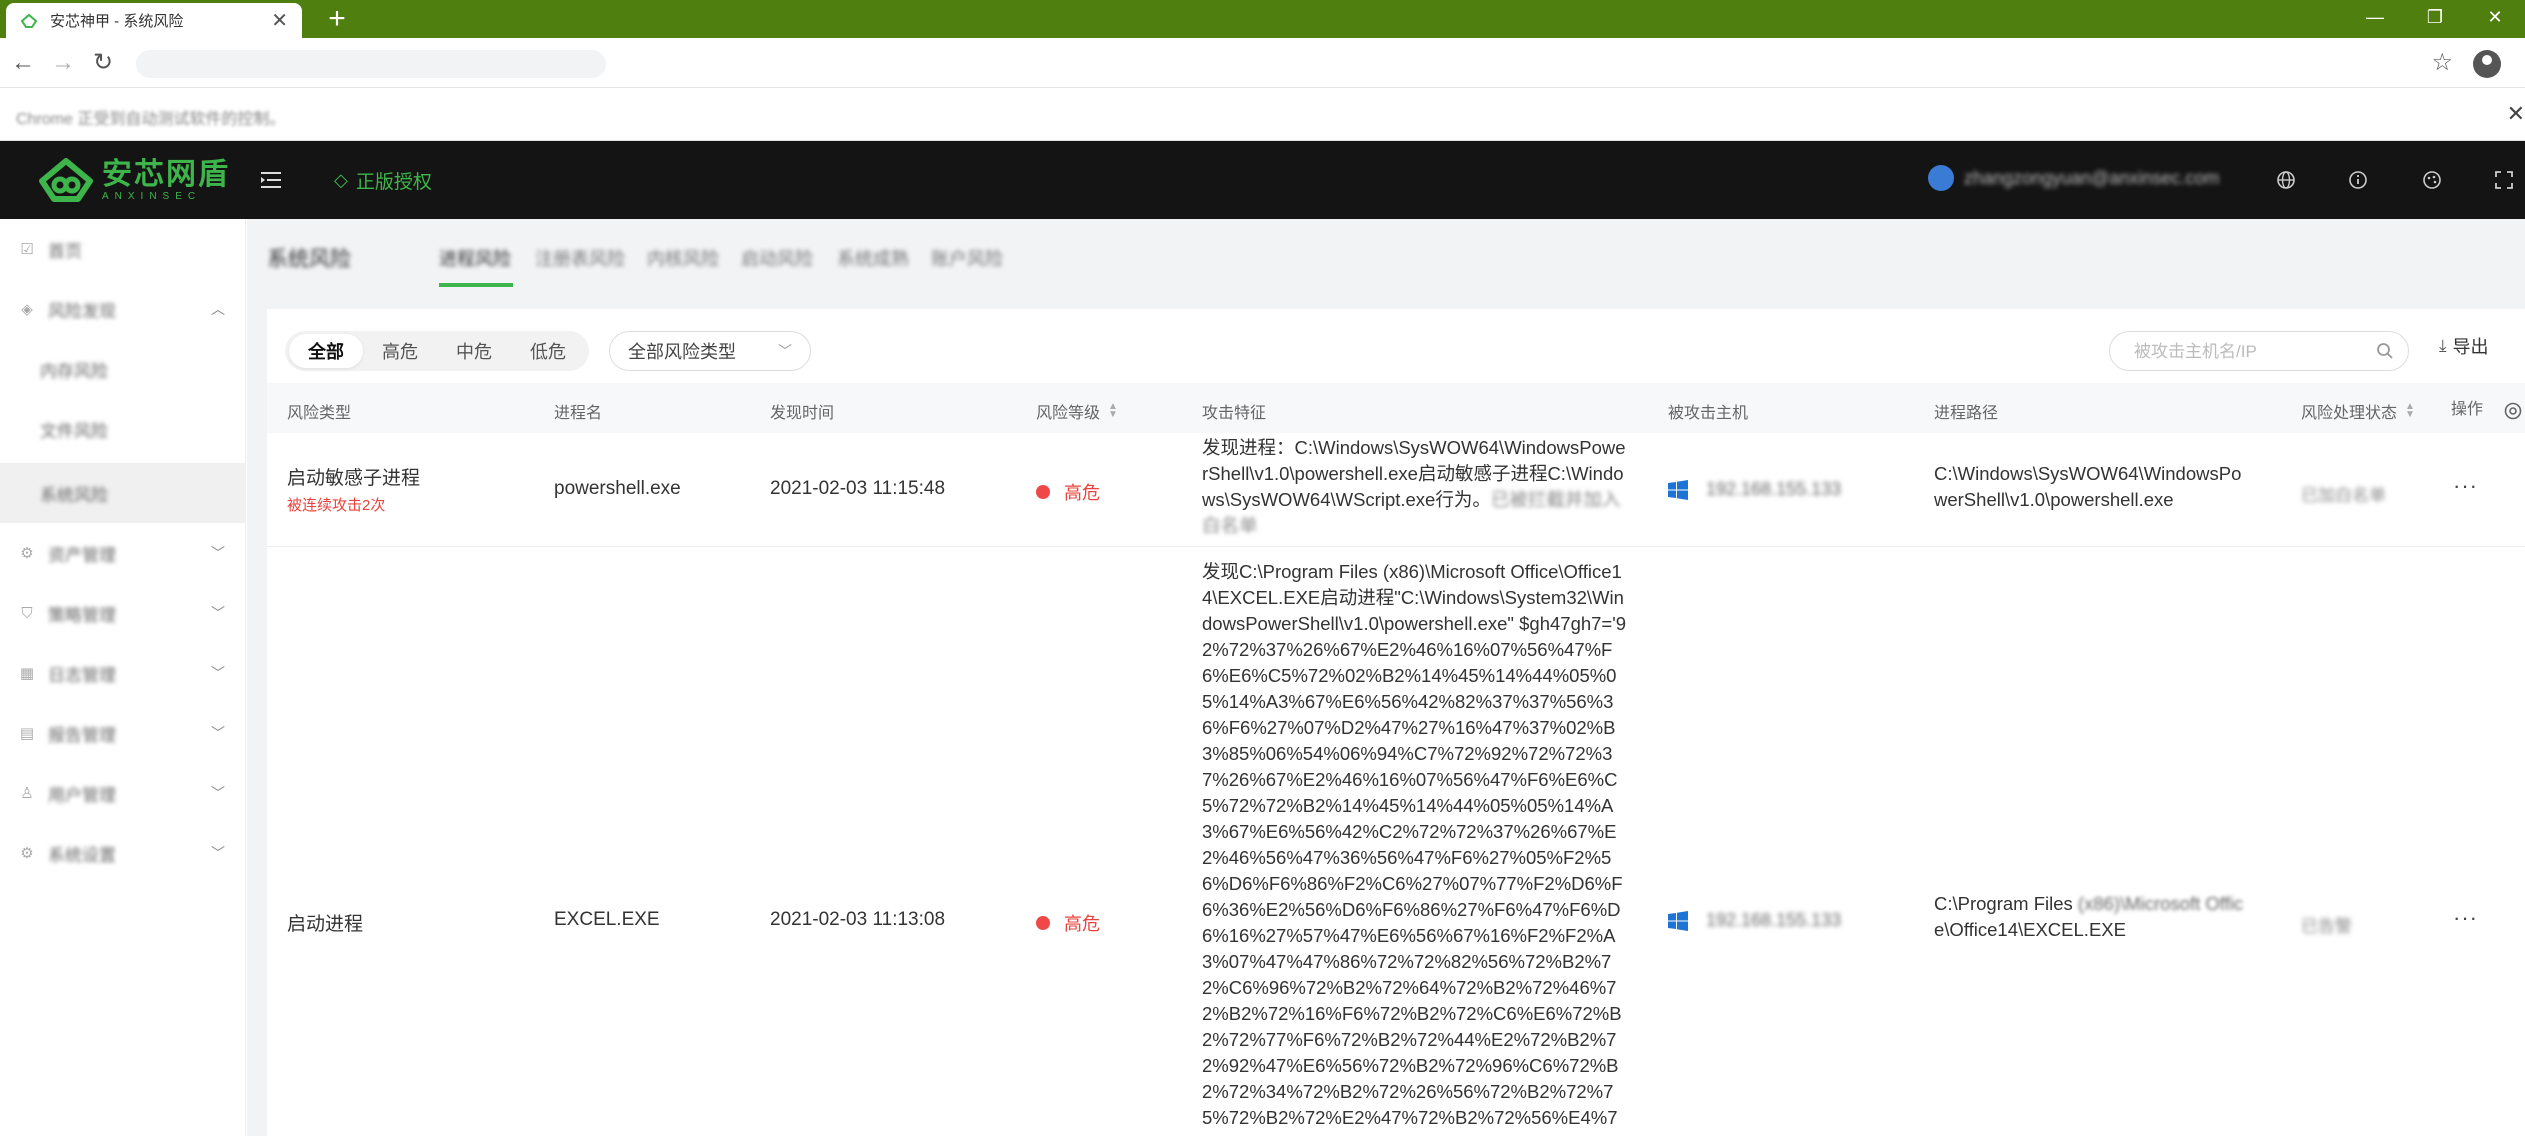 This screenshot has width=2525, height=1136. Describe the element at coordinates (2286, 180) in the screenshot. I see `globe-icon` at that location.